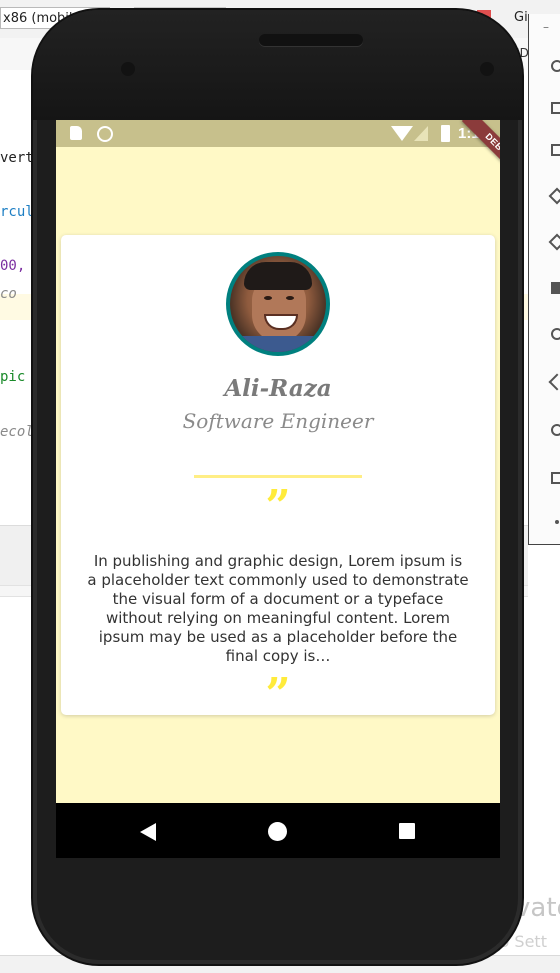  I want to click on signal-icon, so click(421, 133).